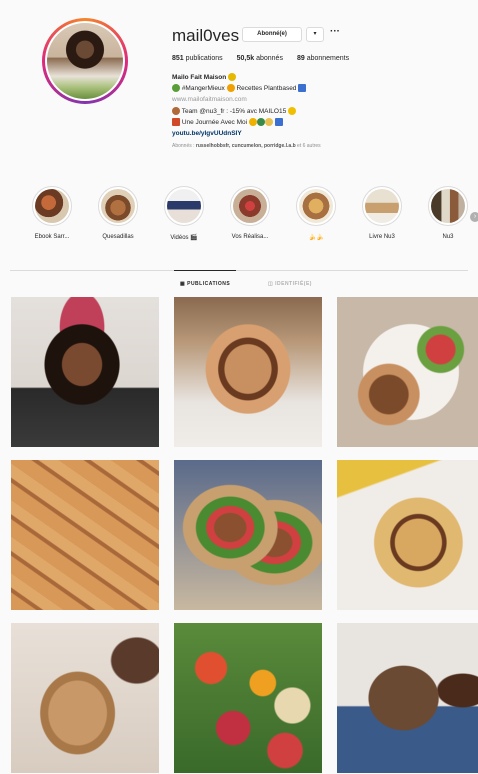 This screenshot has height=774, width=478. I want to click on hashtag-text: #MangerMieux, so click(203, 89).